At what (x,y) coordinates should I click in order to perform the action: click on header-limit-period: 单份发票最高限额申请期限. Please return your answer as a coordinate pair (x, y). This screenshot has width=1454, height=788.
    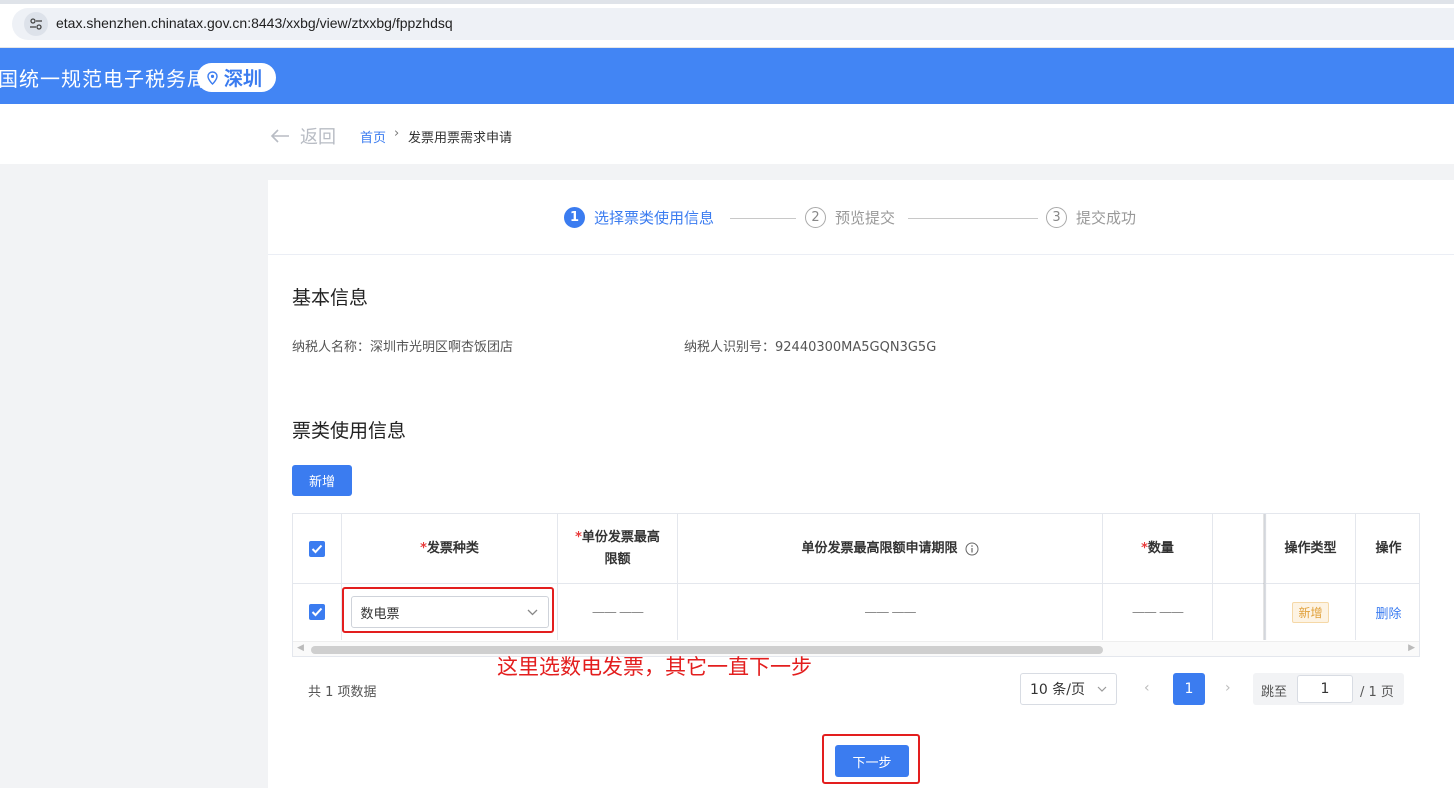
    Looking at the image, I should click on (890, 548).